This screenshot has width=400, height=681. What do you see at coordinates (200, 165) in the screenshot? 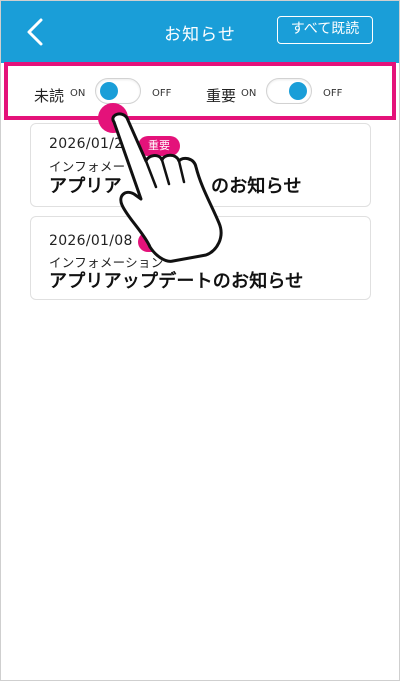
I see `notice-card: 2026/01/2 重要 インフォメー アプリア のお知らせ` at bounding box center [200, 165].